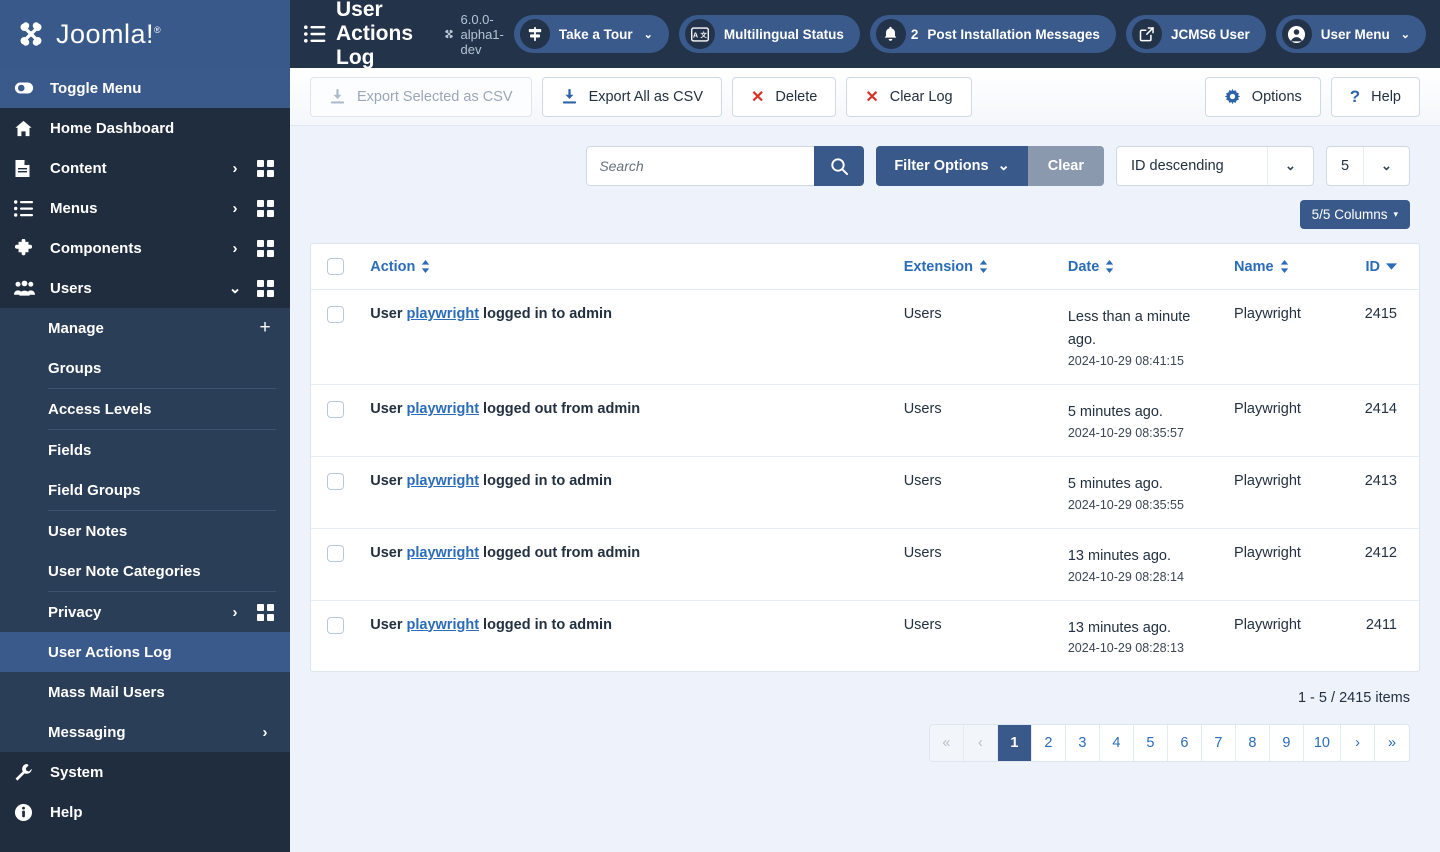 The width and height of the screenshot is (1440, 852). Describe the element at coordinates (627, 267) in the screenshot. I see `column-header-action: Action` at that location.